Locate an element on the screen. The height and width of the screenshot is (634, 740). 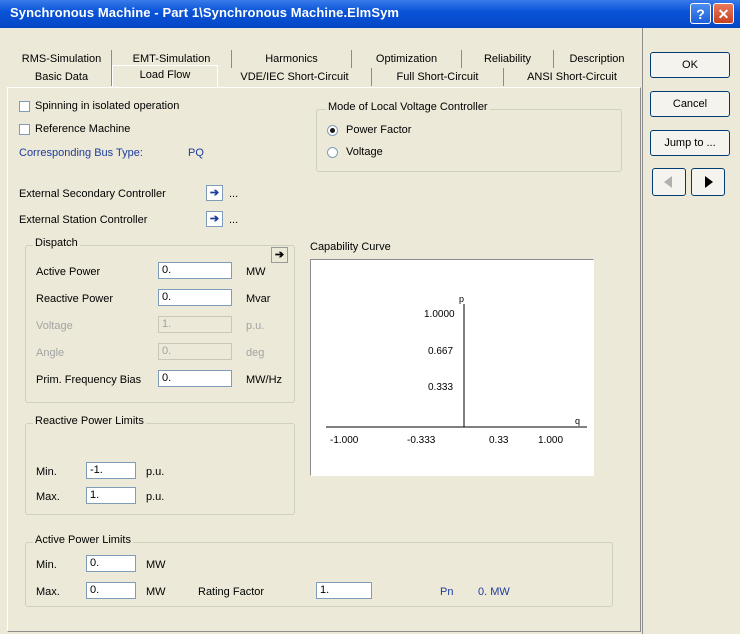
q-tick-1: -1.000 is located at coordinates (344, 440).